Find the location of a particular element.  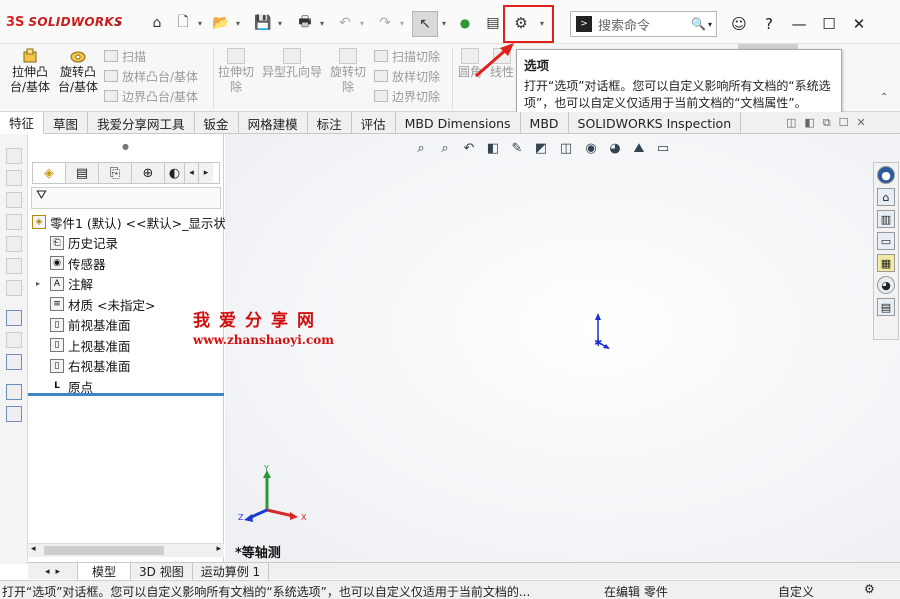

status-quick-tips-icon: ⚙ is located at coordinates (869, 589).